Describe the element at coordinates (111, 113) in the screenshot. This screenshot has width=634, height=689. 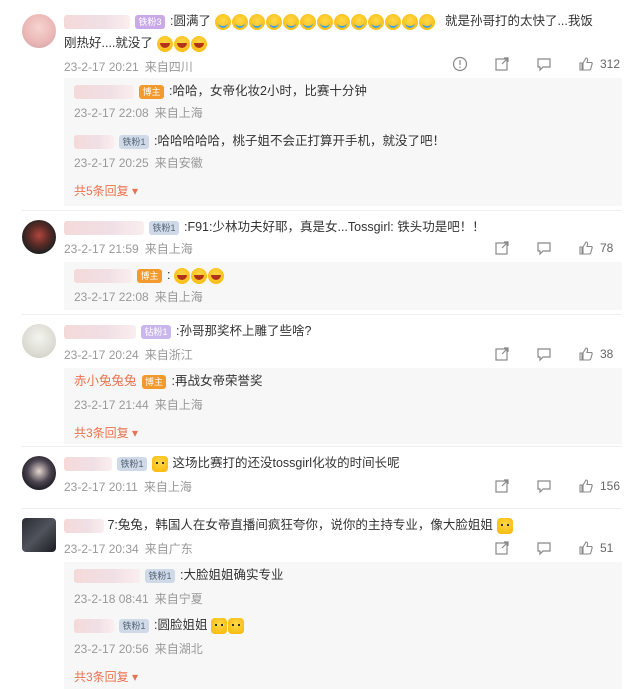
I see `reply-time: 23-2-17 22:08` at that location.